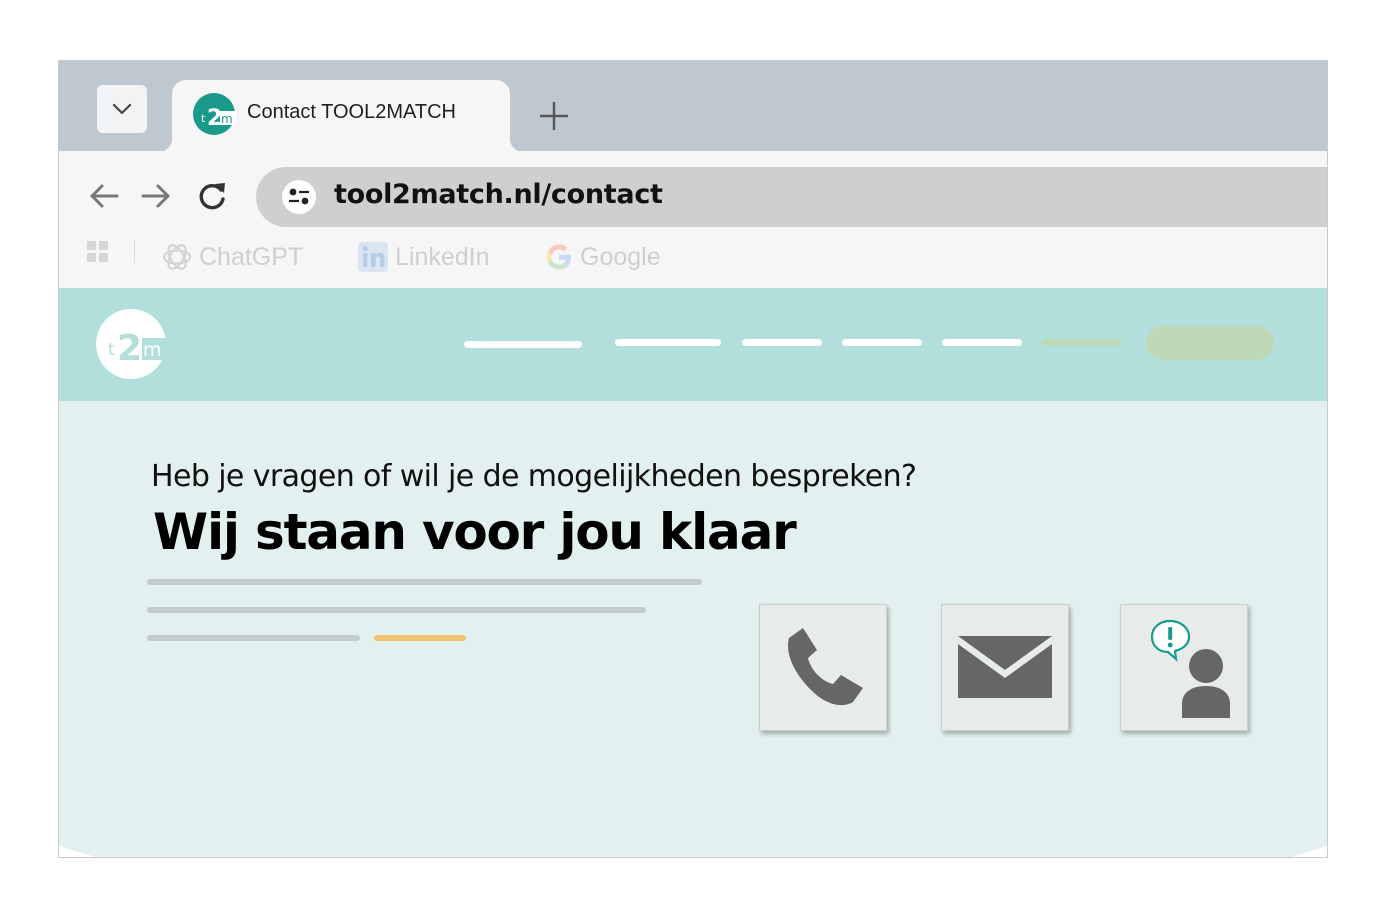 Image resolution: width=1380 pixels, height=920 pixels. I want to click on bookmark-google: Google, so click(602, 257).